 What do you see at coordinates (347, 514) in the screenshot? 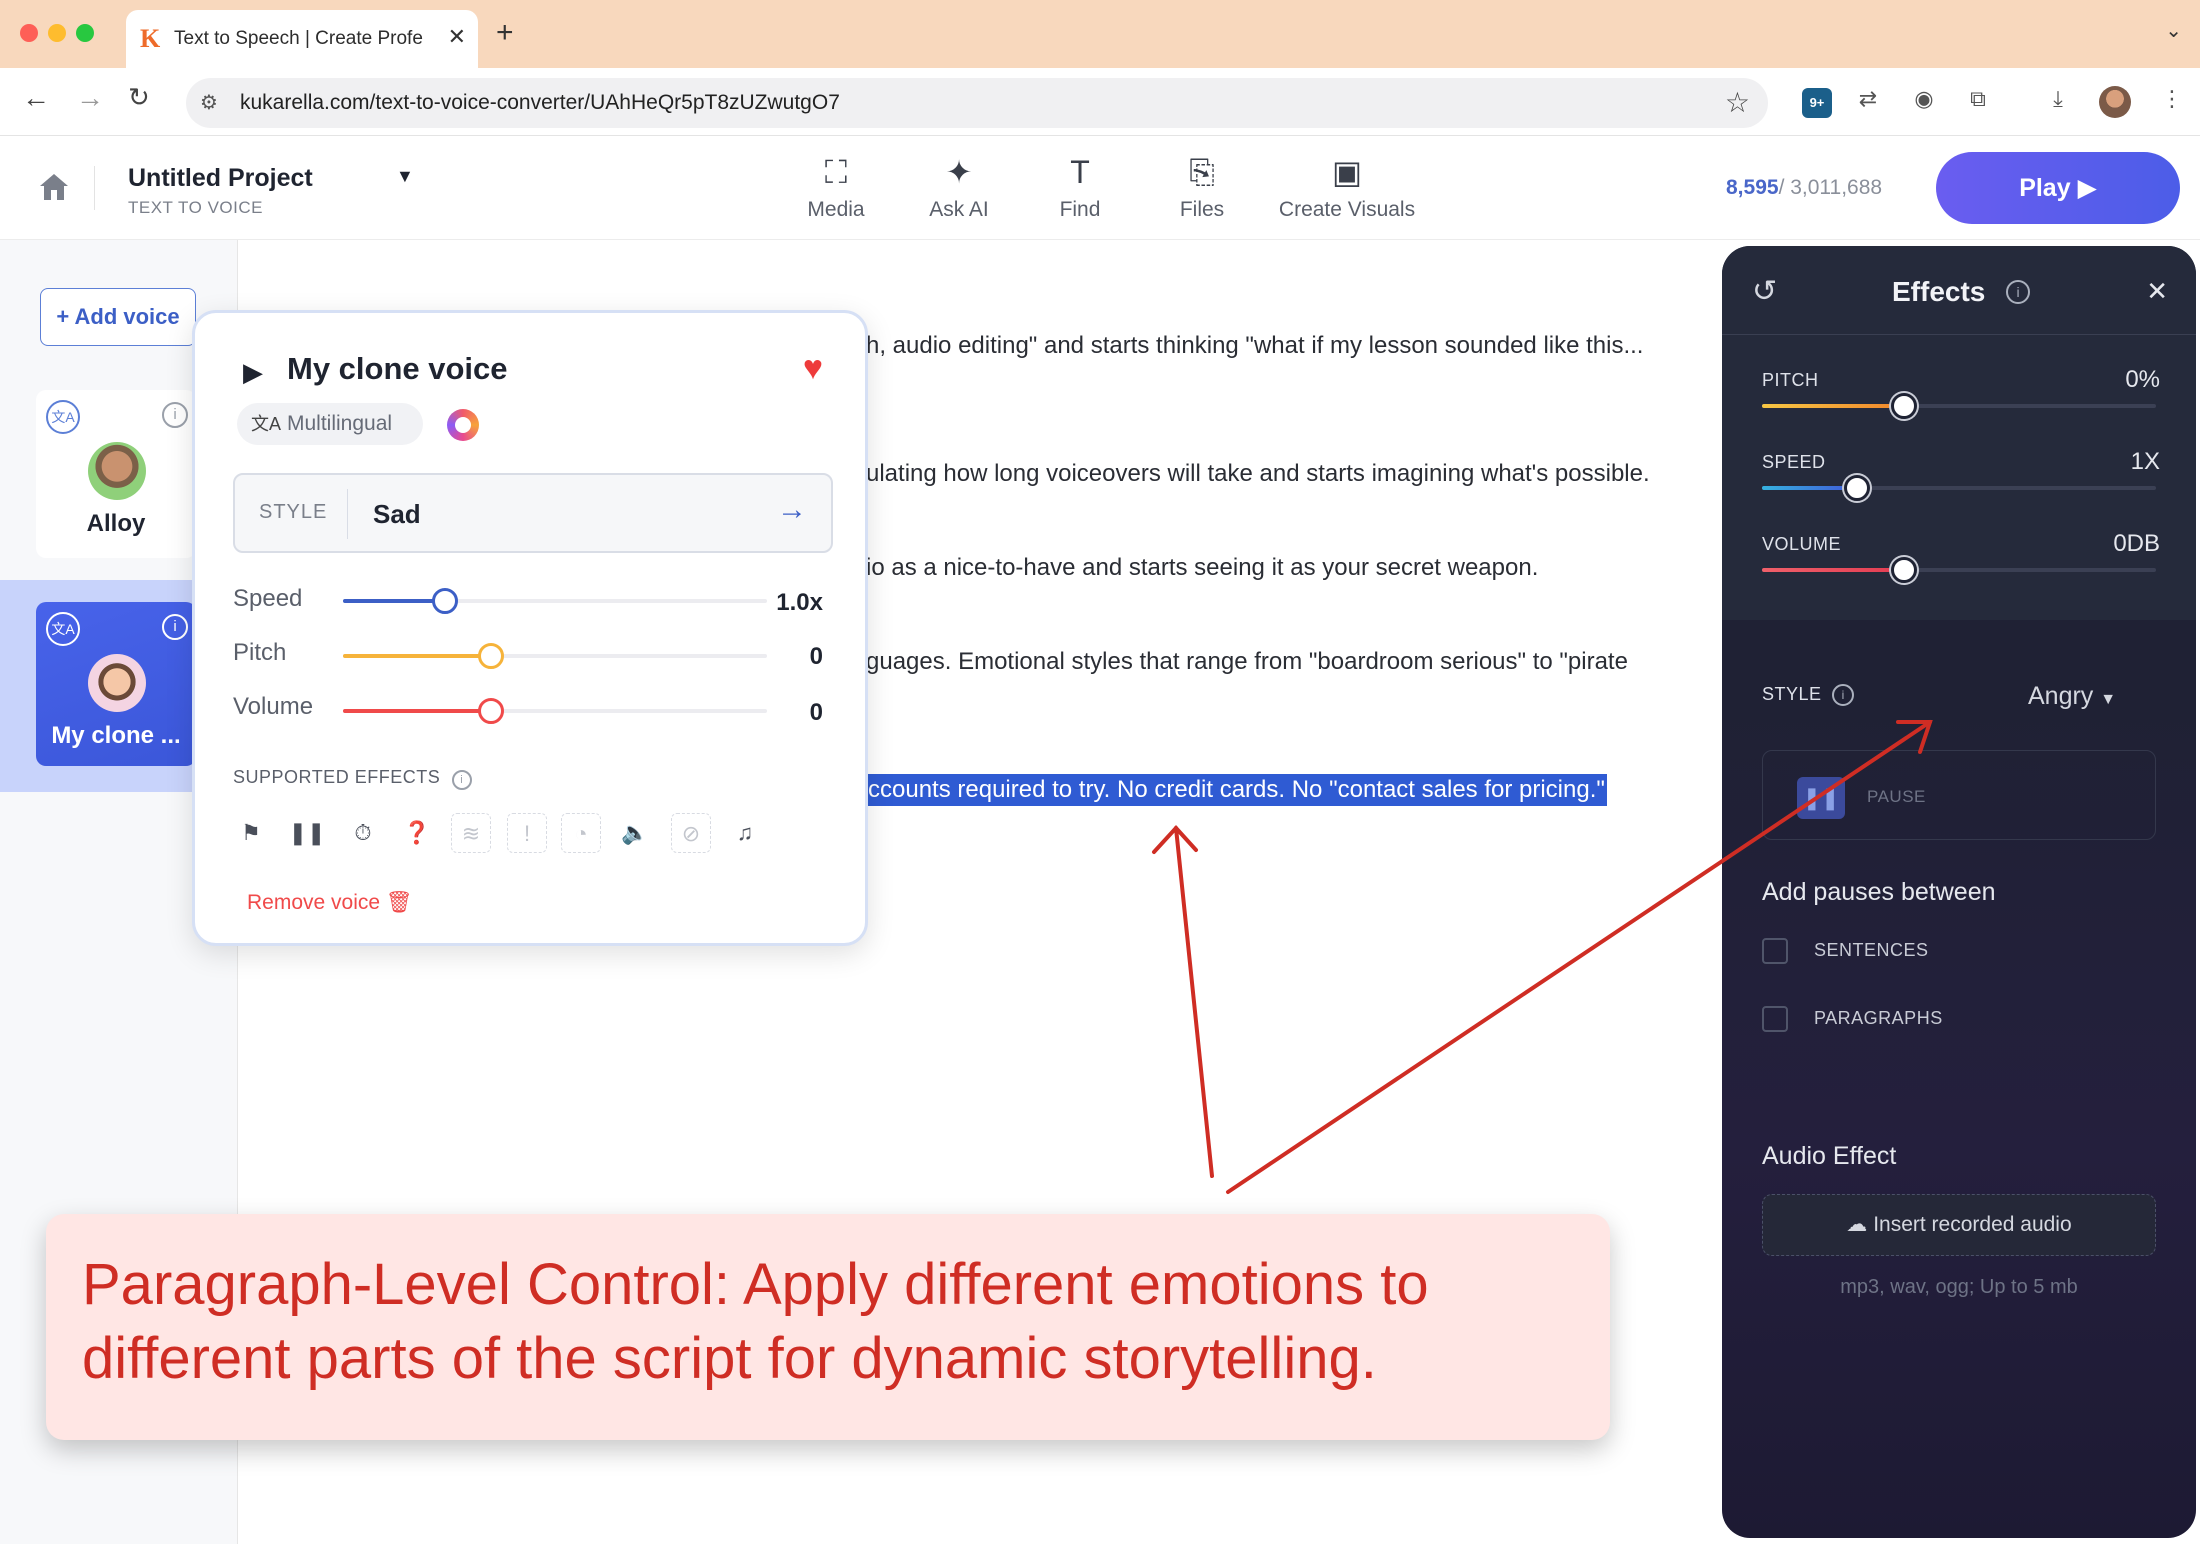
I see `style-divider` at bounding box center [347, 514].